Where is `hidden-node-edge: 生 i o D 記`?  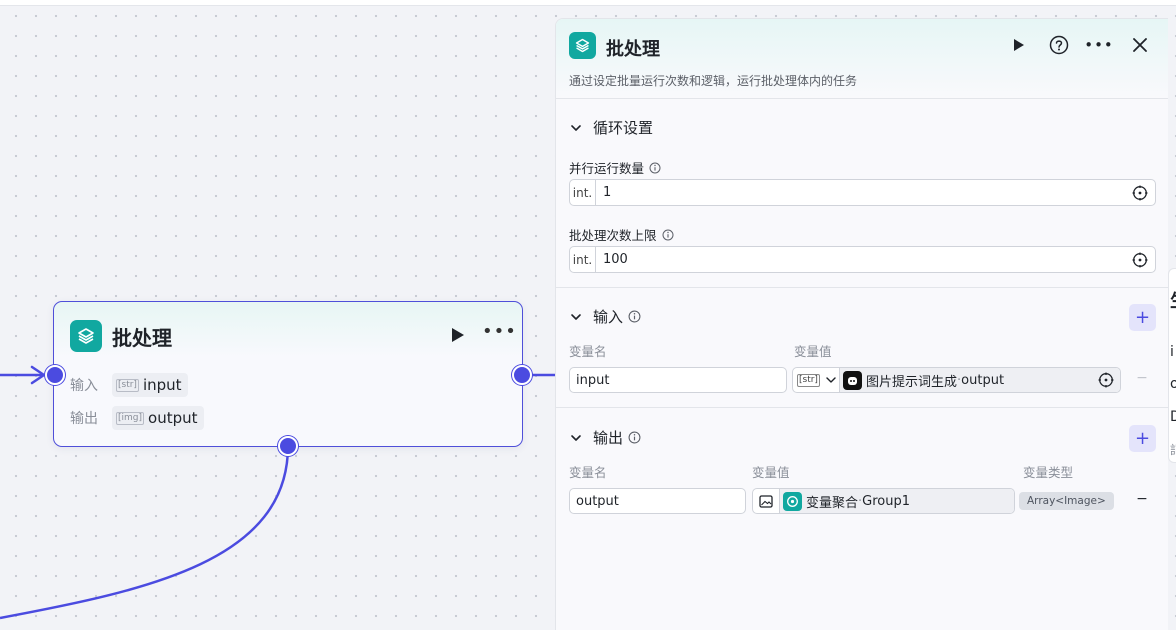 hidden-node-edge: 生 i o D 記 is located at coordinates (1172, 365).